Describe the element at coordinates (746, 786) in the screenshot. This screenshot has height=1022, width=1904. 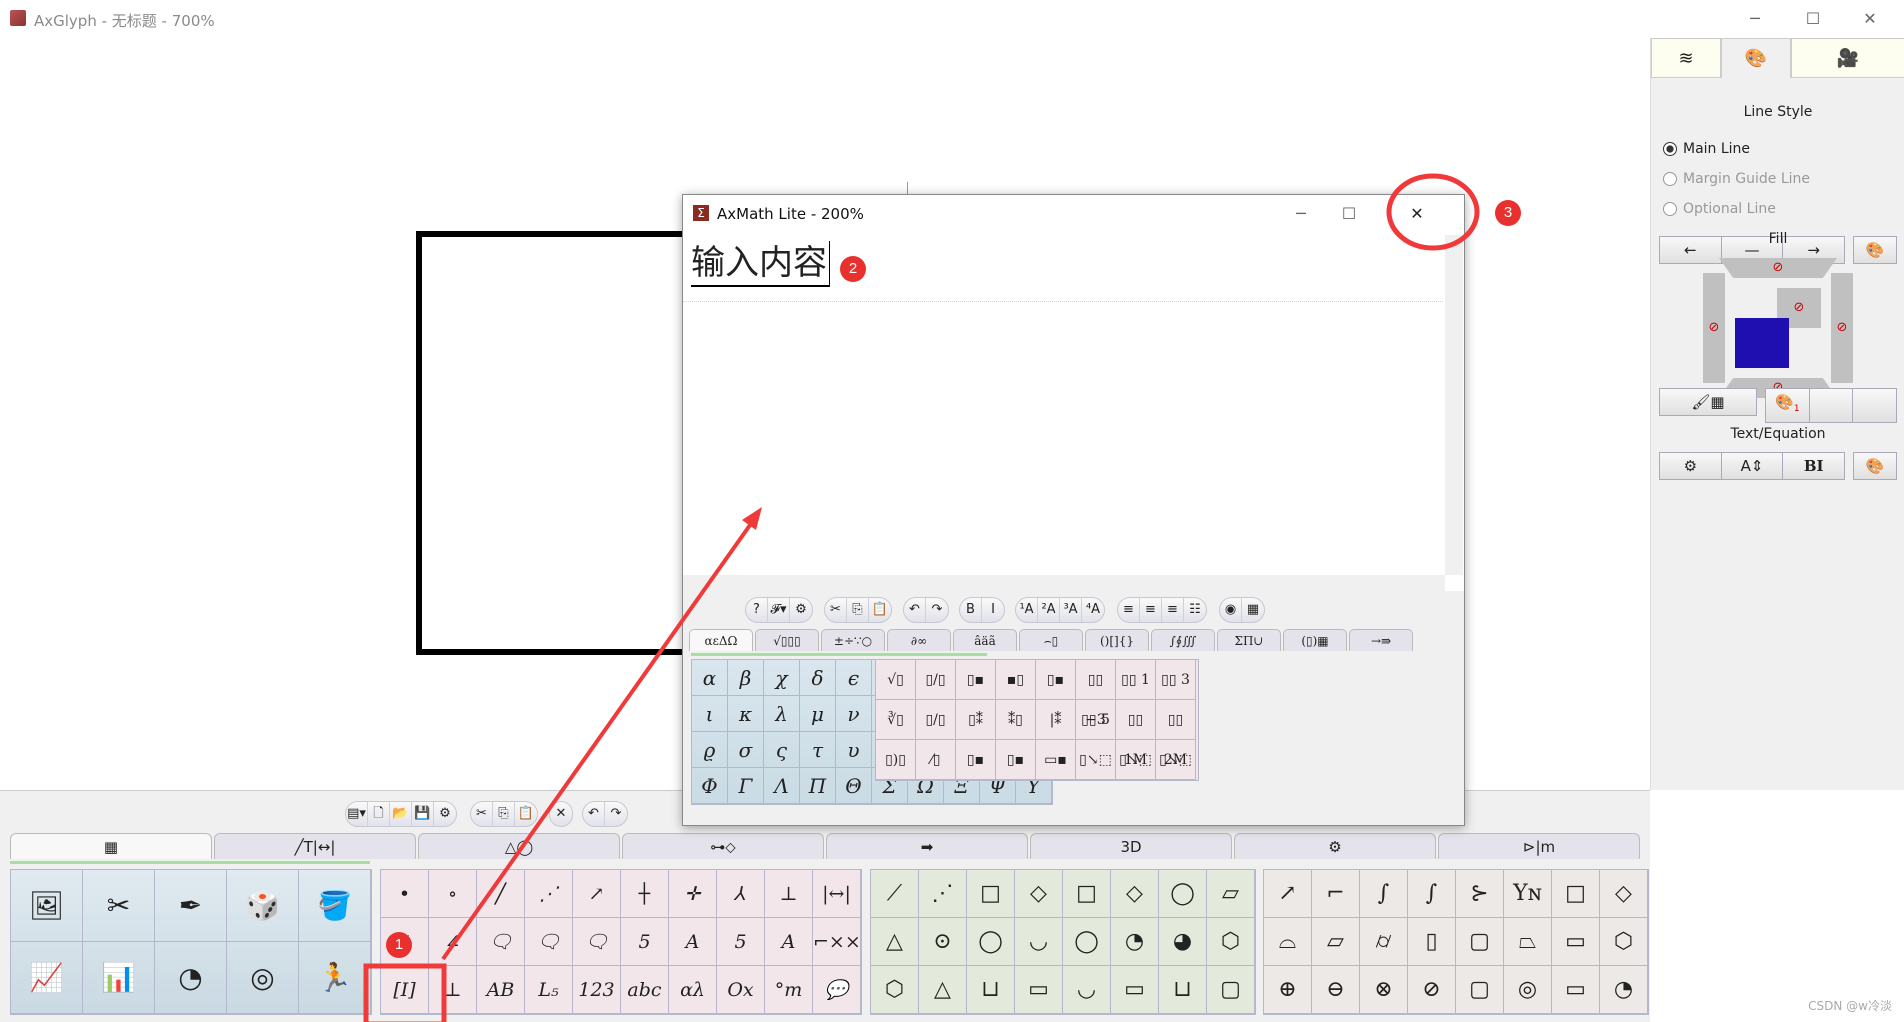
I see `greek-symbol: Γ` at that location.